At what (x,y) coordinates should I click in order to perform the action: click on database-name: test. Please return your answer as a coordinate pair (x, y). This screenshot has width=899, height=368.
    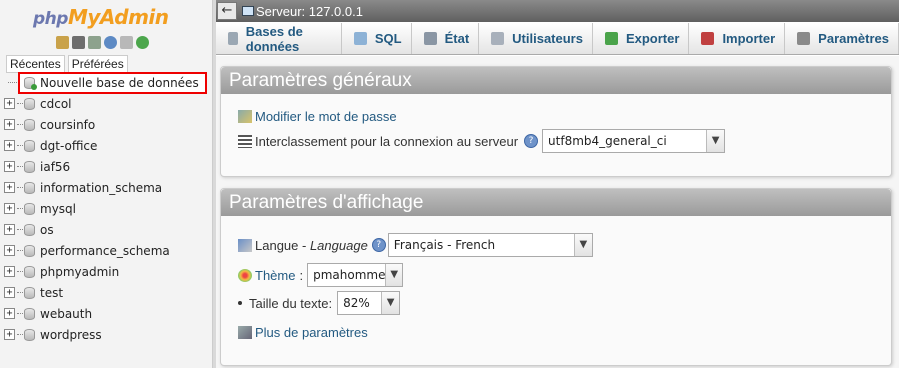
    Looking at the image, I should click on (51, 293).